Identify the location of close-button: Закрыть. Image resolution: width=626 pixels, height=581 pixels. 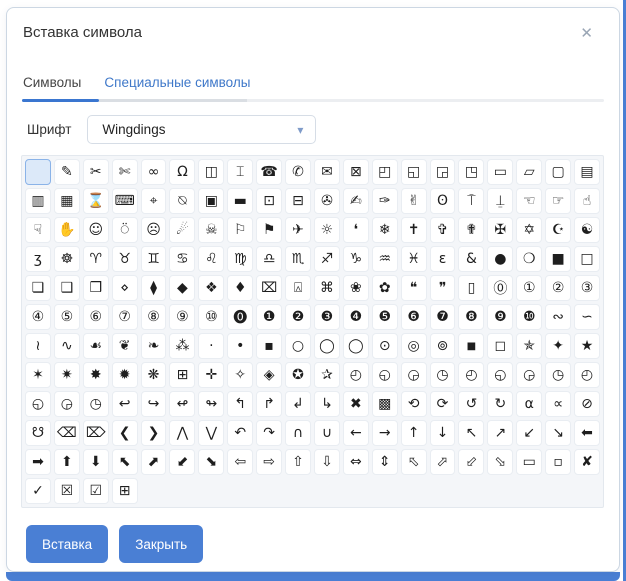
(161, 544).